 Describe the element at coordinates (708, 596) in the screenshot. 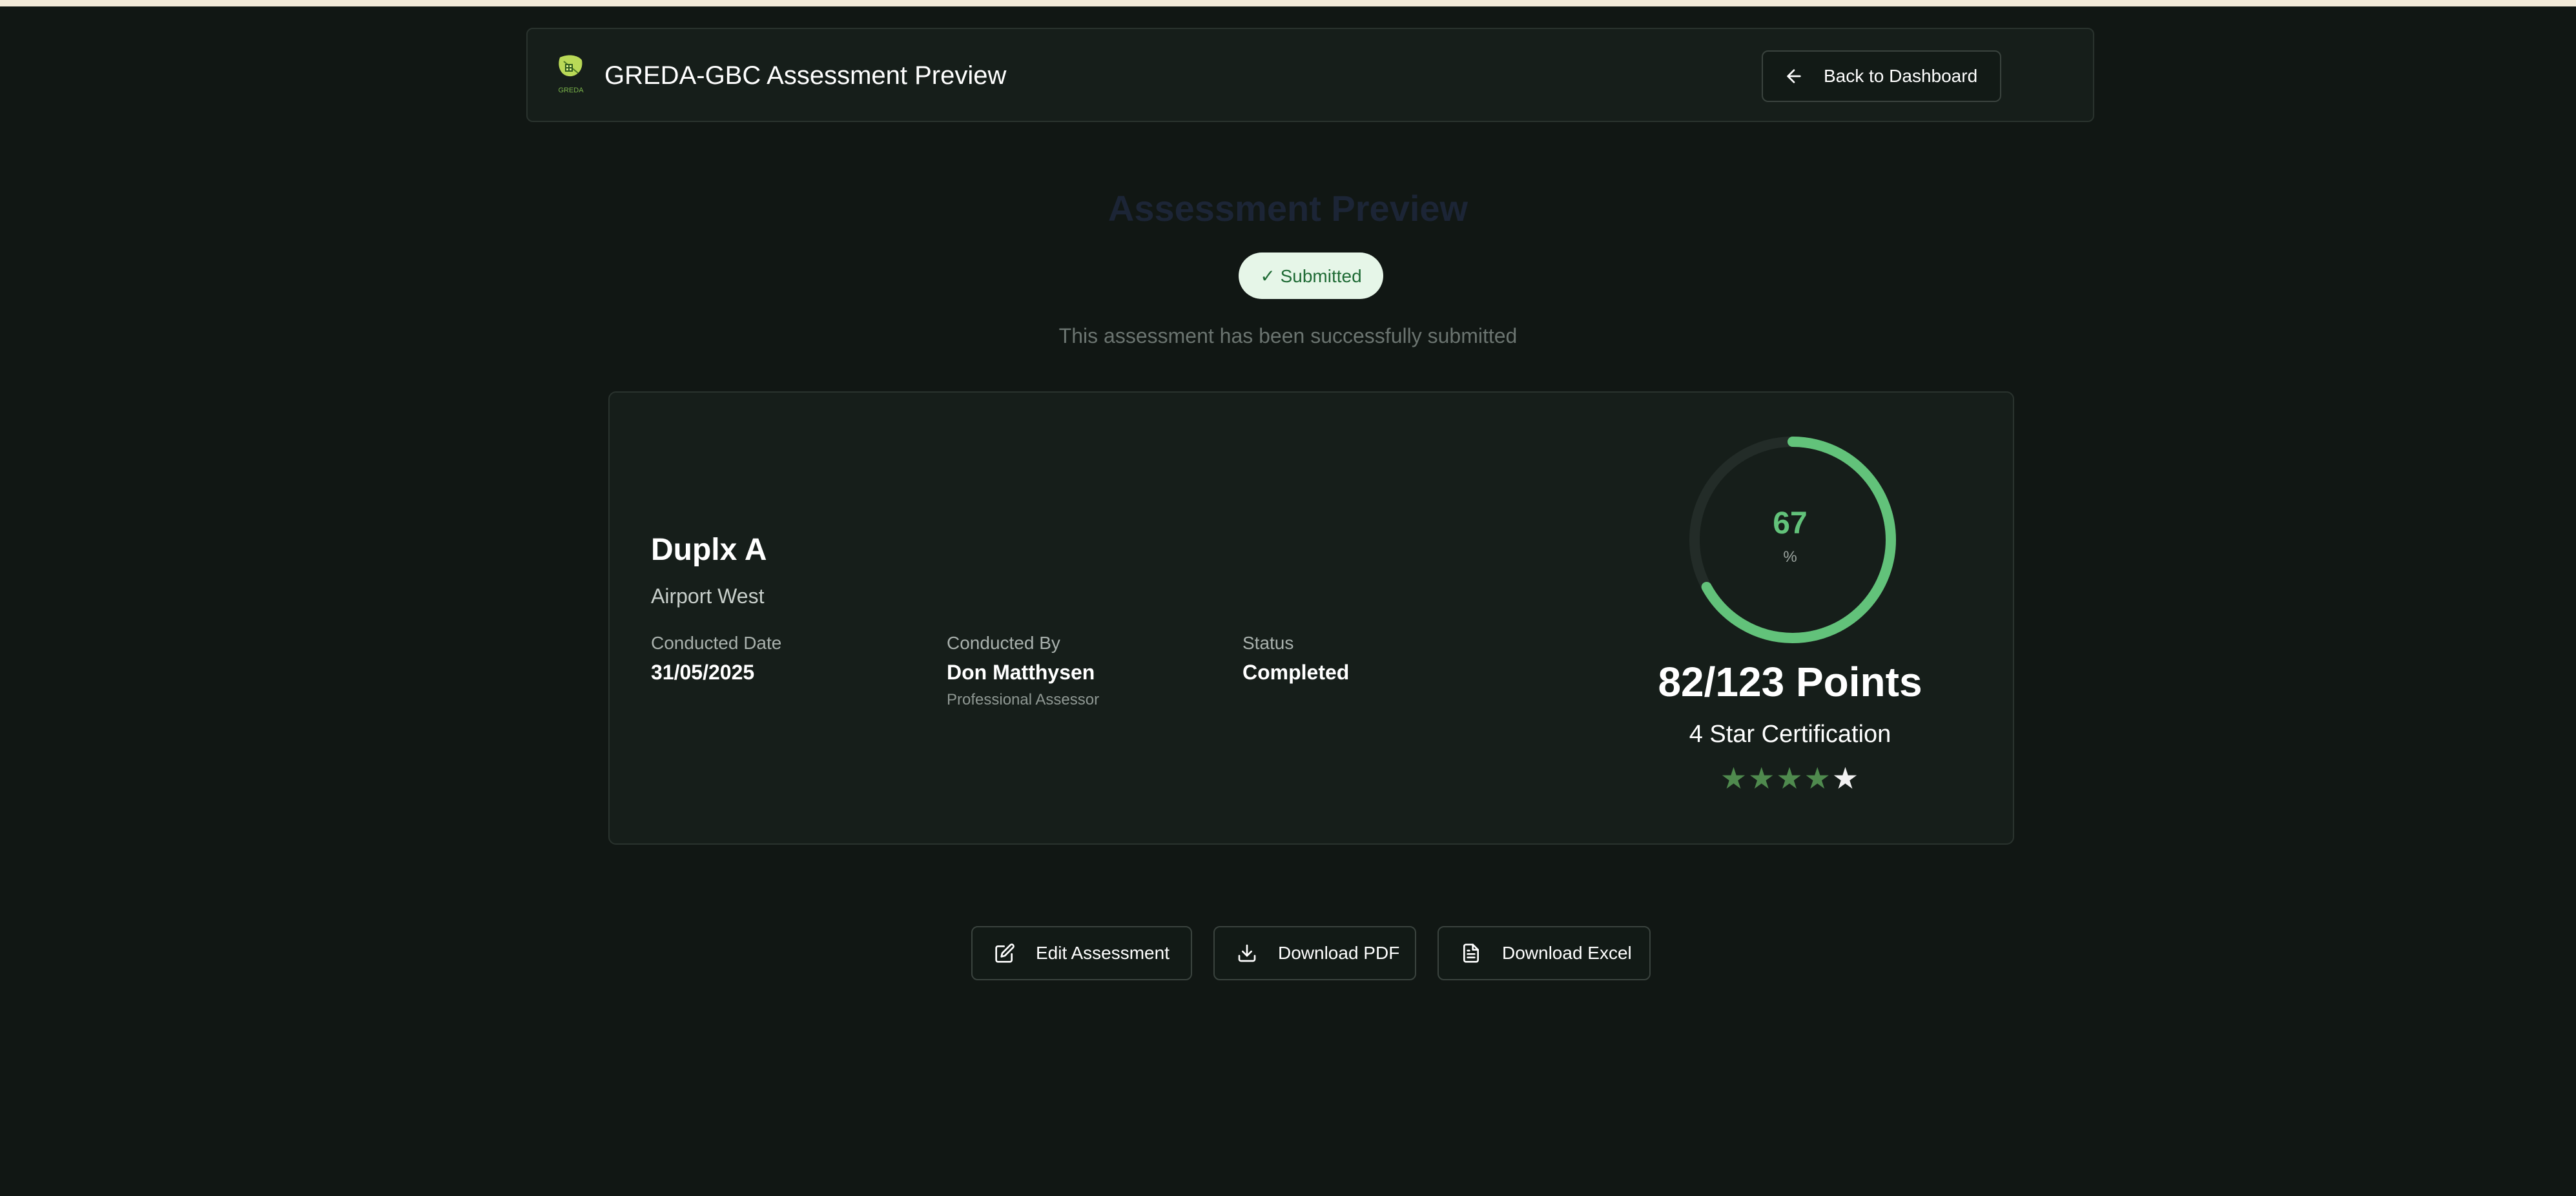

I see `project-location: Airport West` at that location.